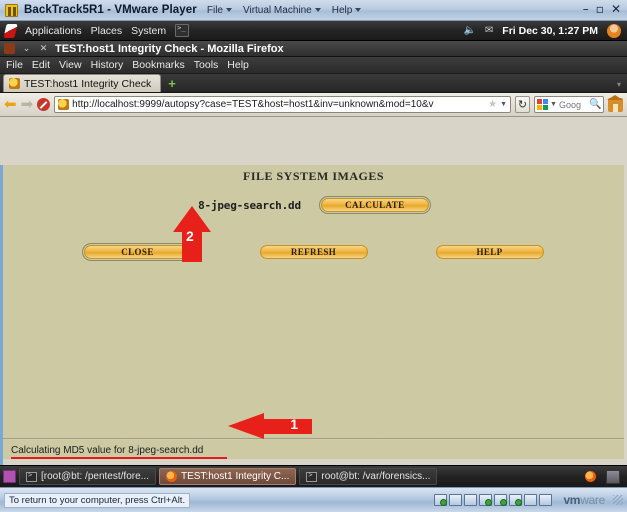  What do you see at coordinates (604, 476) in the screenshot?
I see `taskbar-tray` at bounding box center [604, 476].